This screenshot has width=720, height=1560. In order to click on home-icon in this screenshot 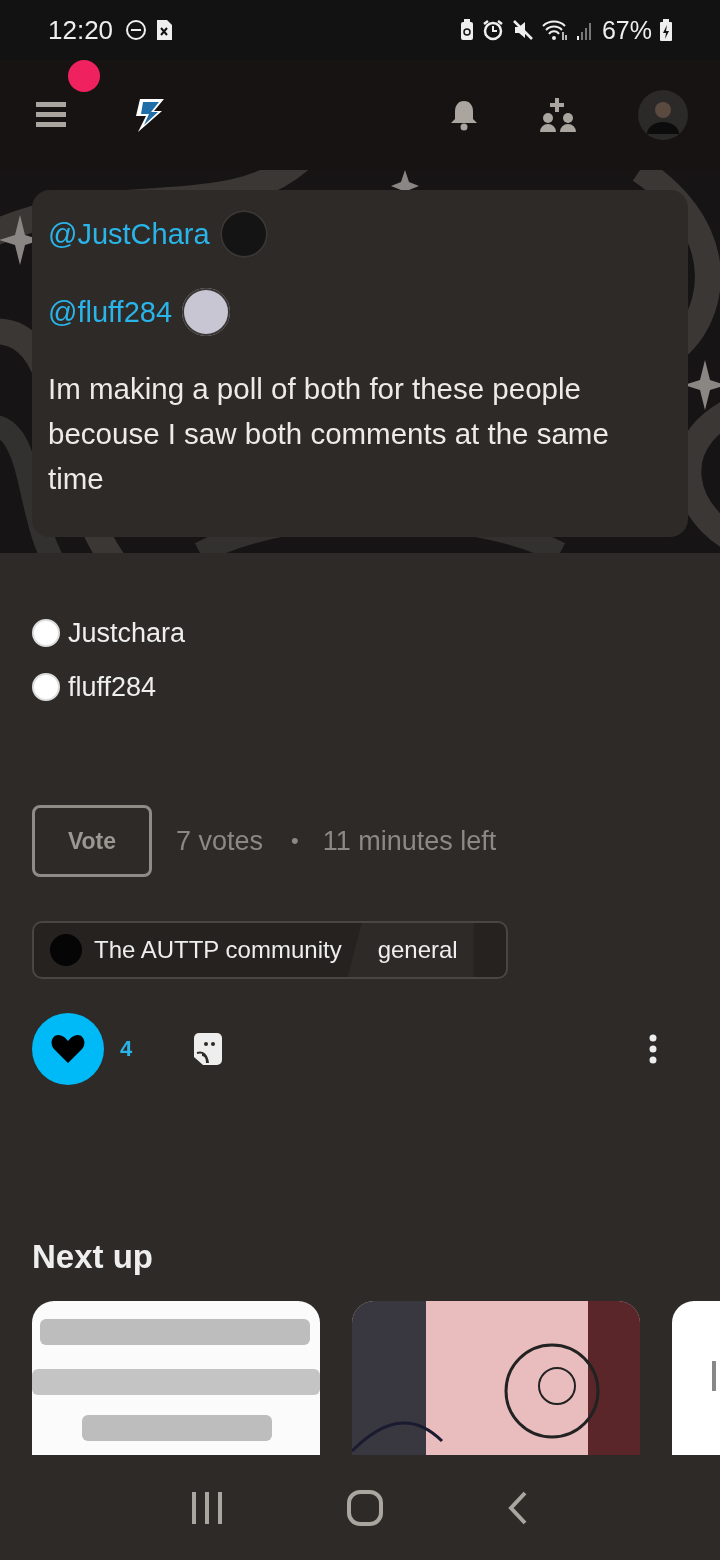, I will do `click(365, 1507)`.